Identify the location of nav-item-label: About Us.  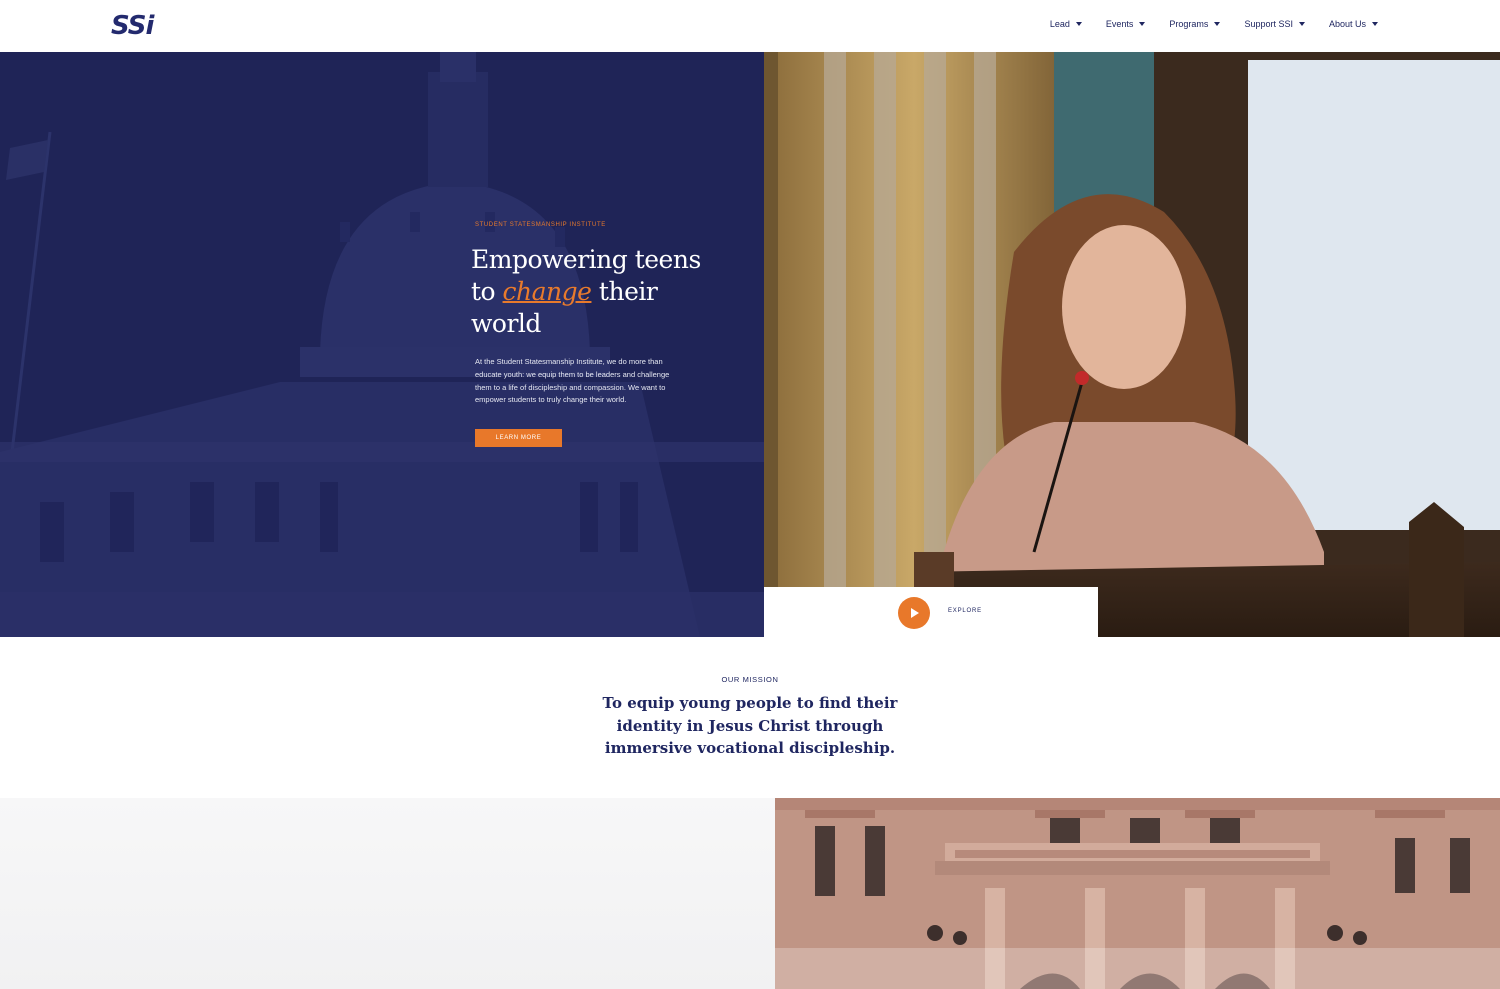
(1347, 24).